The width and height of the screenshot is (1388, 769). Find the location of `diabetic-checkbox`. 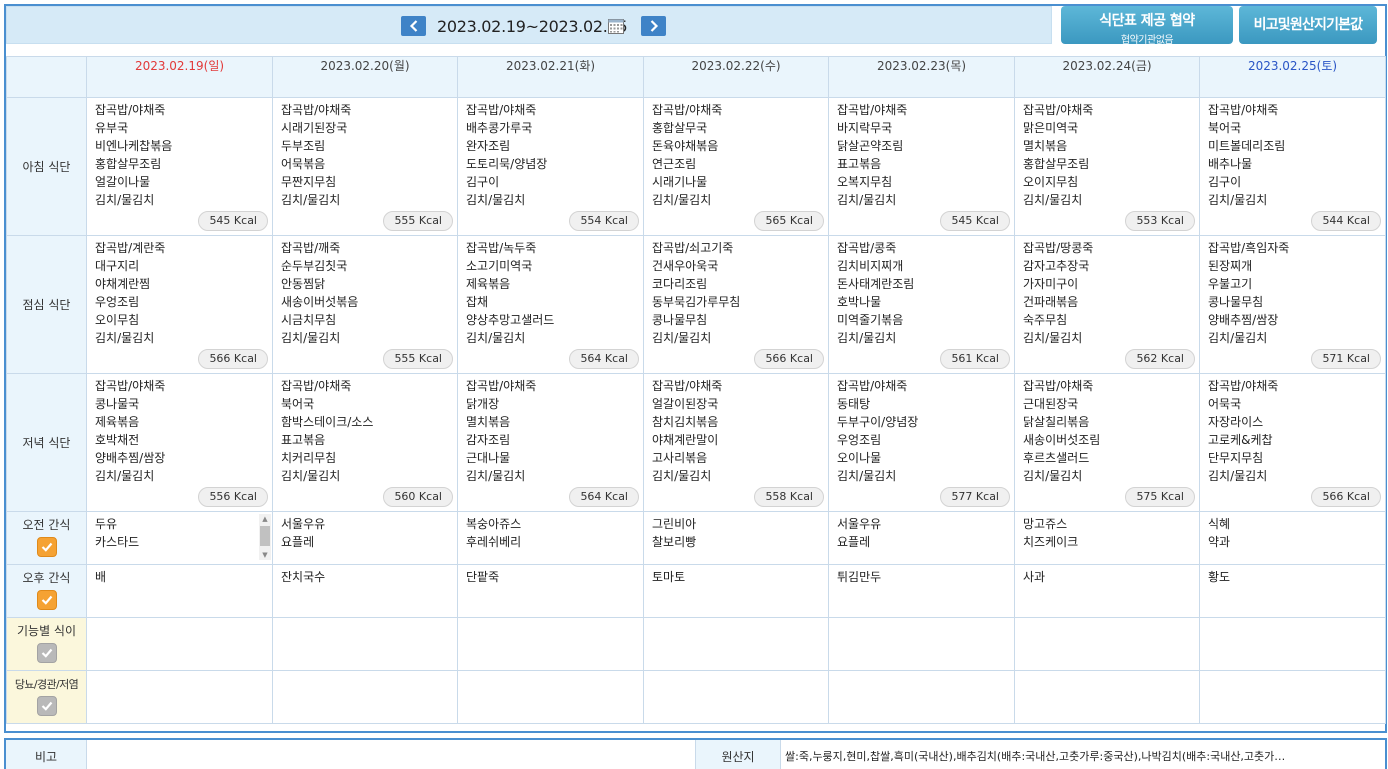

diabetic-checkbox is located at coordinates (46, 705).